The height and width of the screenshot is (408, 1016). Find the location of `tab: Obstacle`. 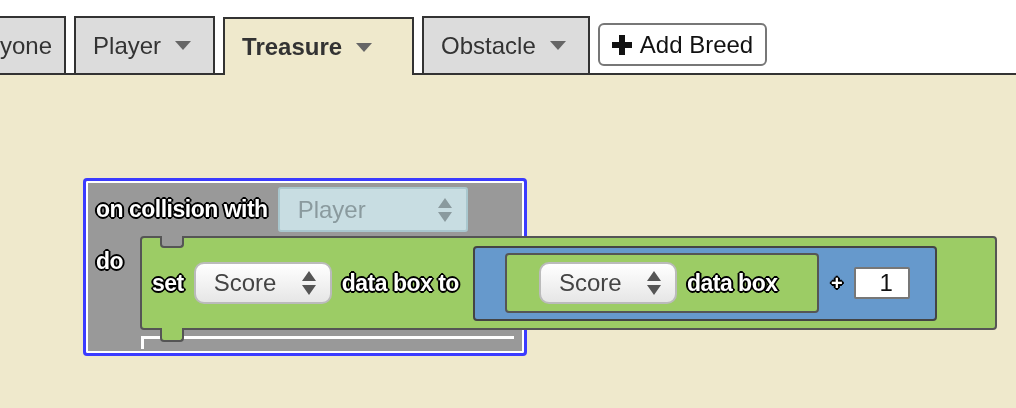

tab: Obstacle is located at coordinates (506, 44).